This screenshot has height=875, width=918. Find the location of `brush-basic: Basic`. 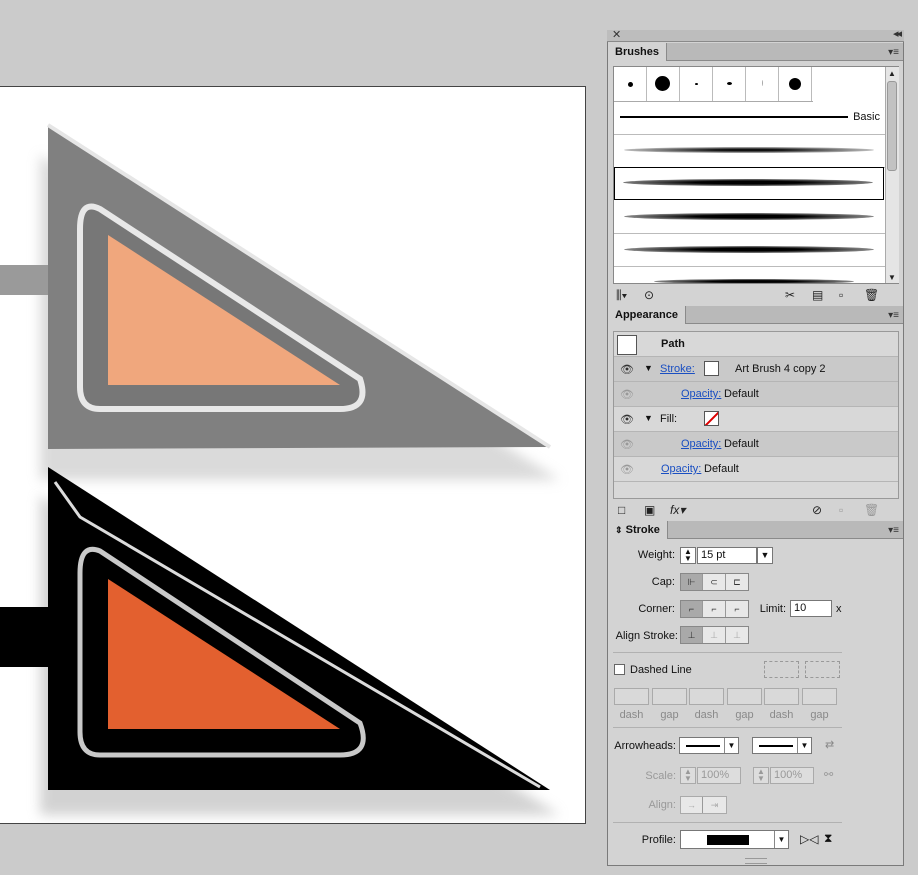

brush-basic: Basic is located at coordinates (749, 118).